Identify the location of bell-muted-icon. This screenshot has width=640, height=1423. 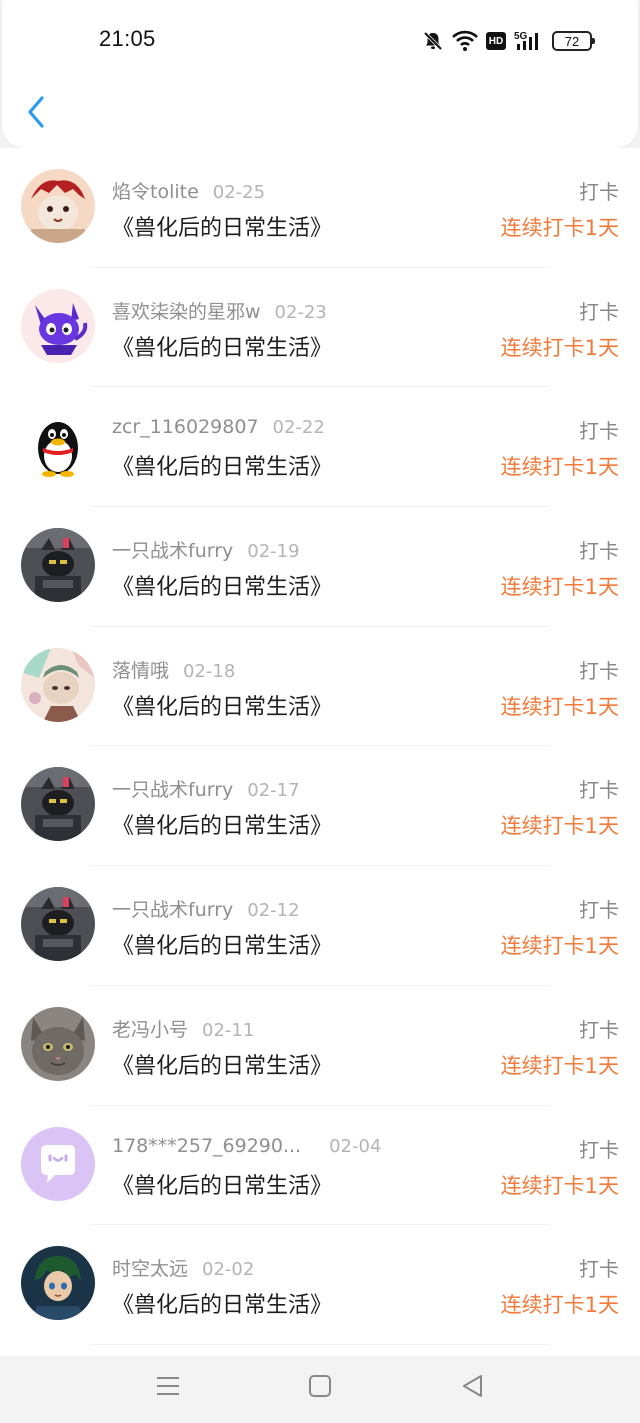
(433, 41).